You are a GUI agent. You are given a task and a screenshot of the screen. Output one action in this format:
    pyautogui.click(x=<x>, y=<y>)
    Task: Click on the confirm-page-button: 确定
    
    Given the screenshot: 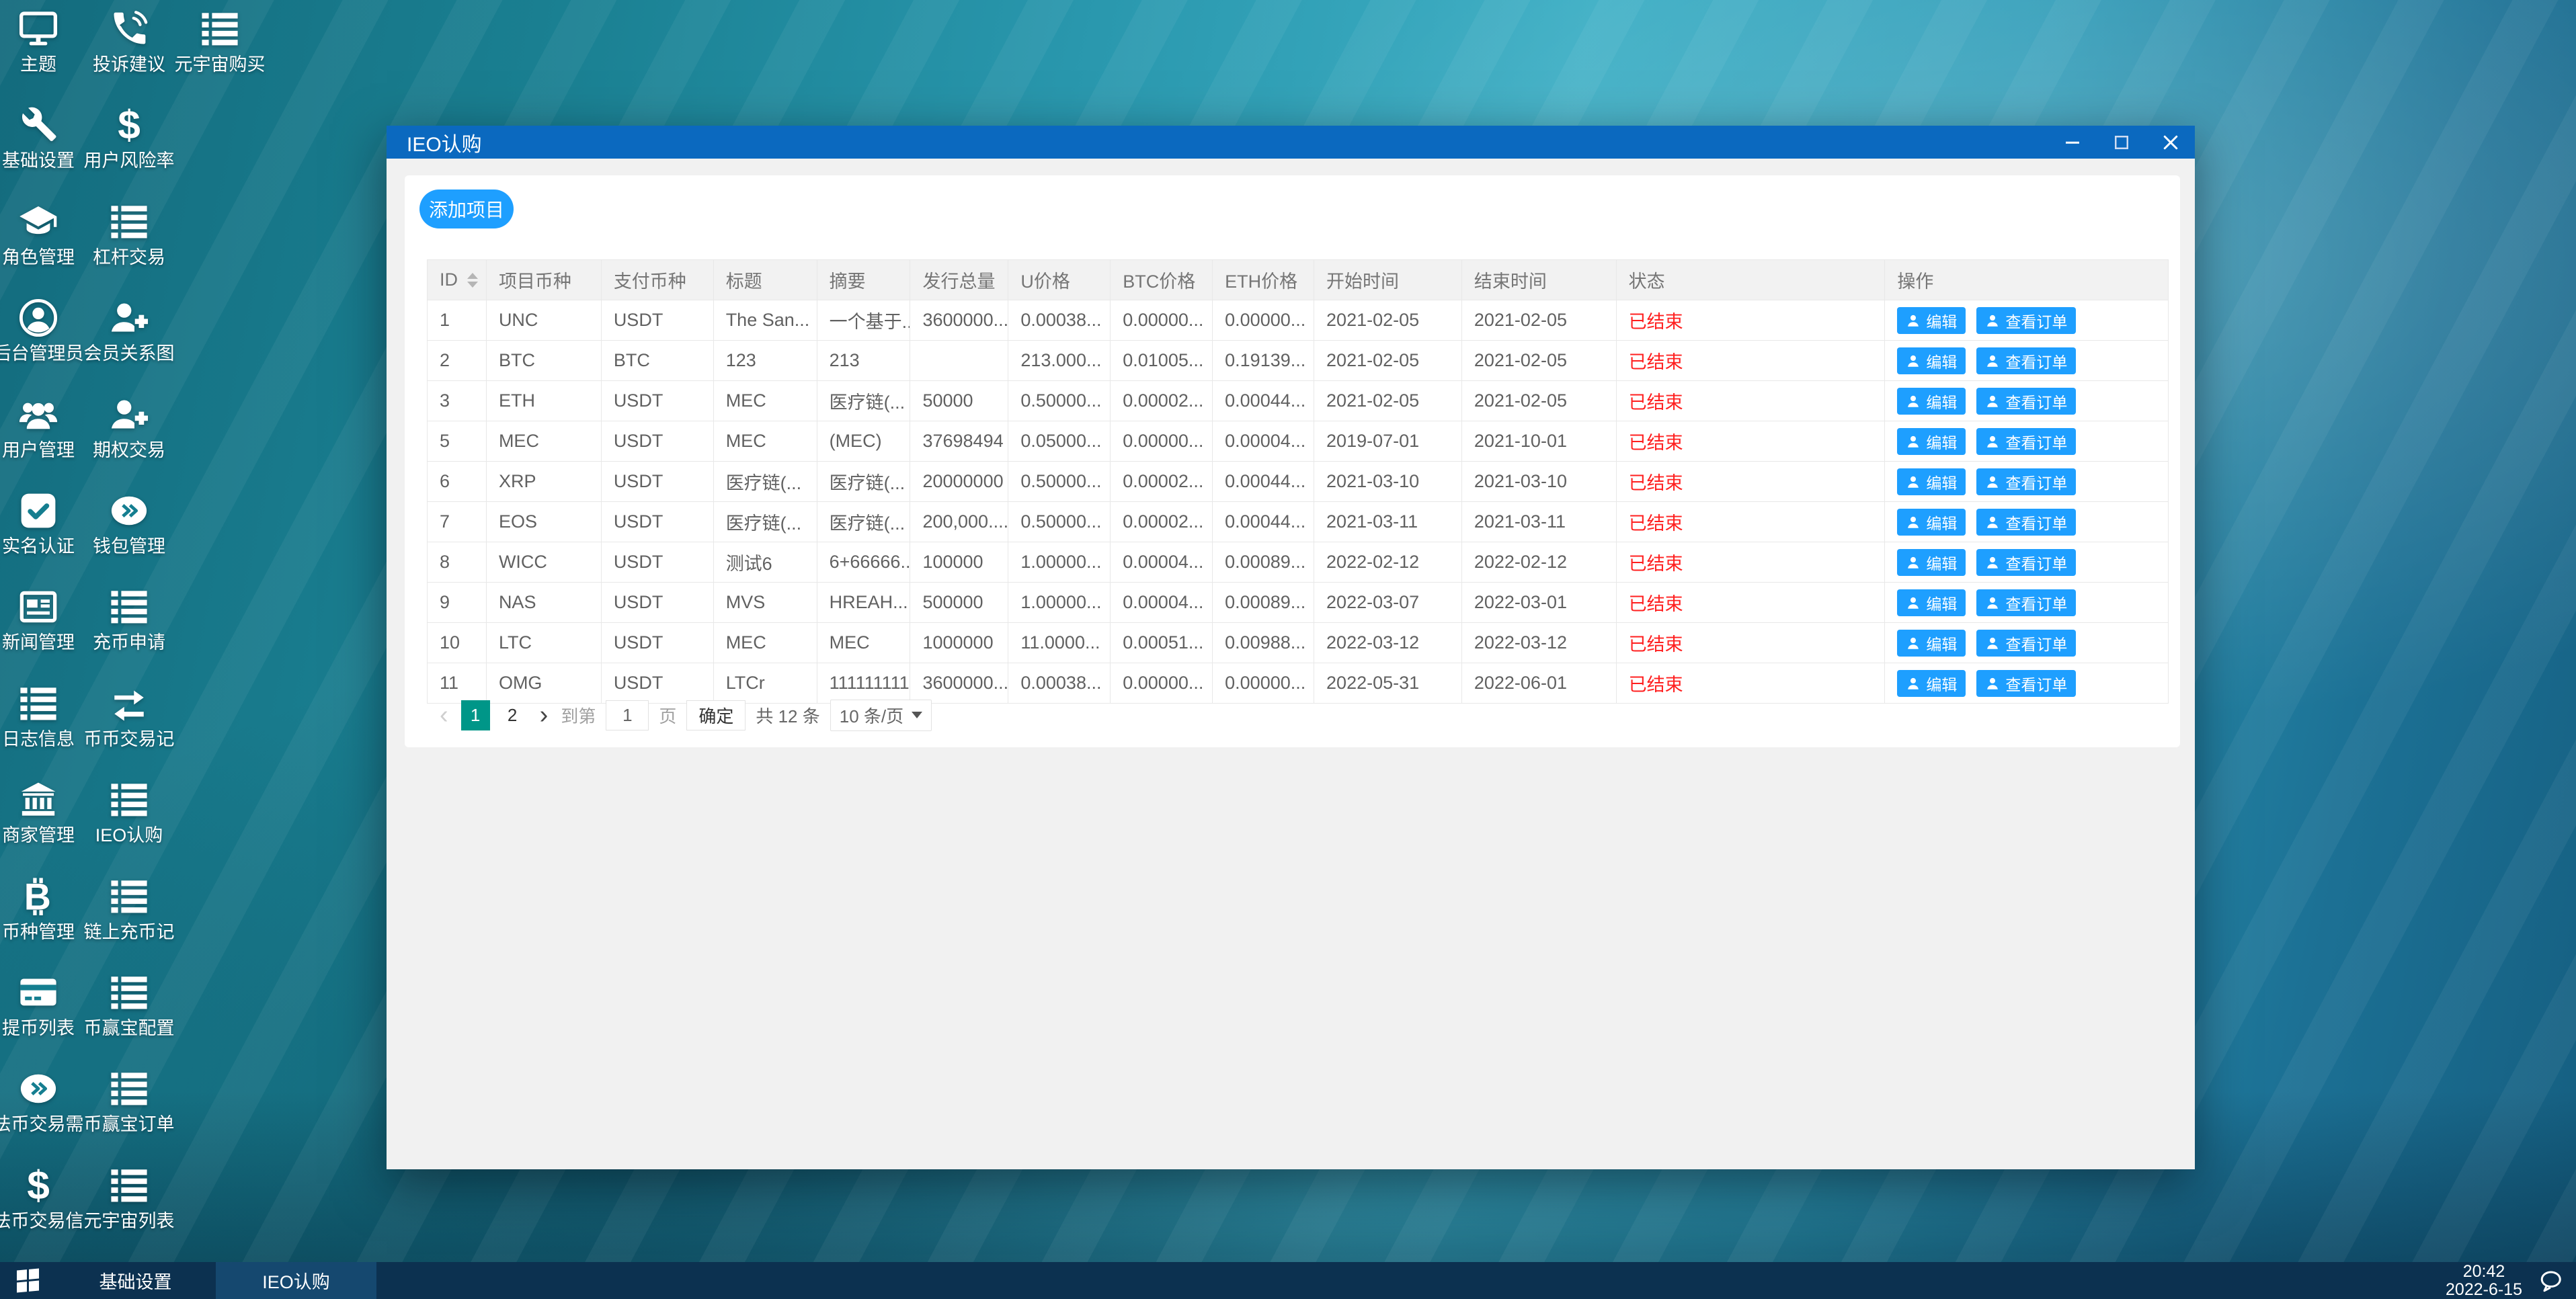 What is the action you would take?
    pyautogui.click(x=716, y=715)
    